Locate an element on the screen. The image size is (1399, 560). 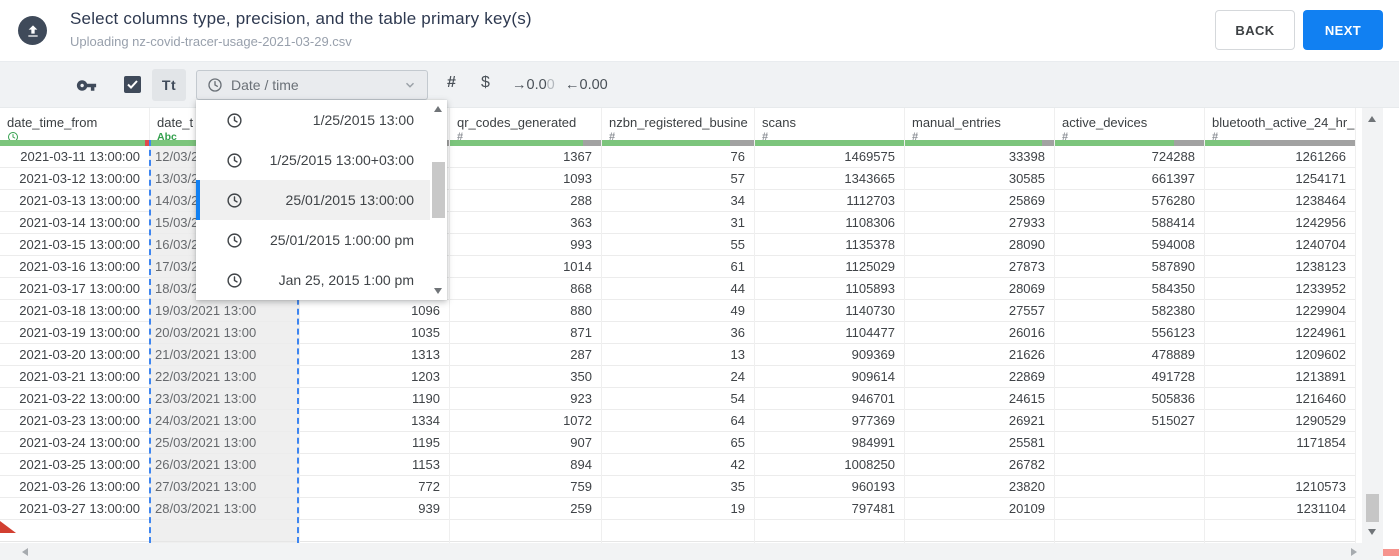
table-cell: 24/03/2021 13:00 is located at coordinates (224, 421).